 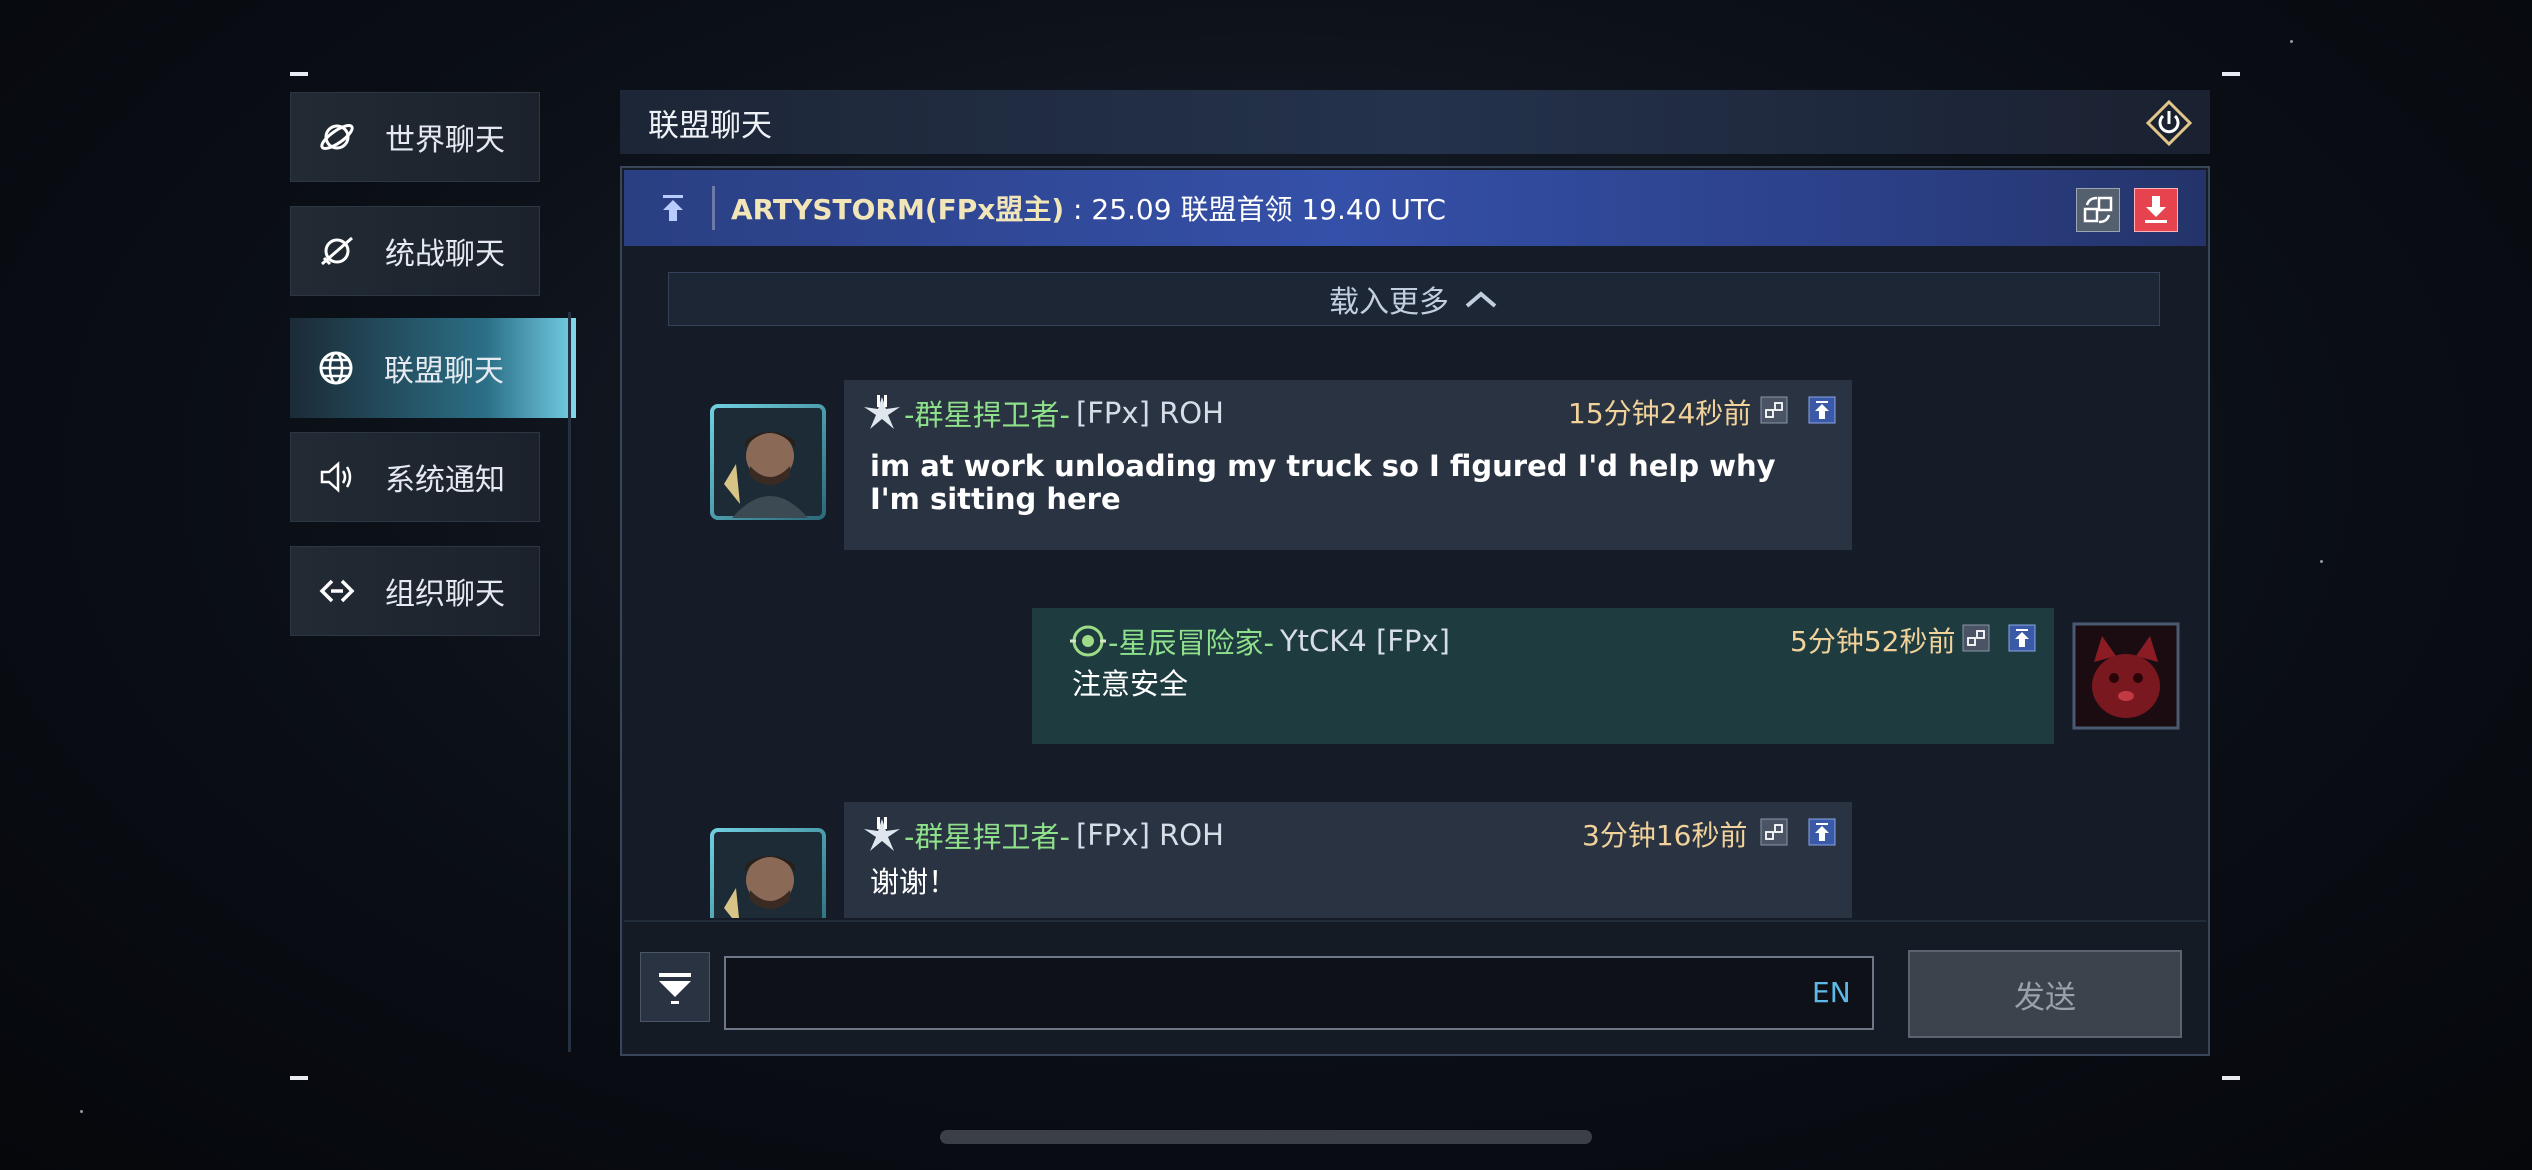 I want to click on load-more-button: 载入更多, so click(x=1414, y=299).